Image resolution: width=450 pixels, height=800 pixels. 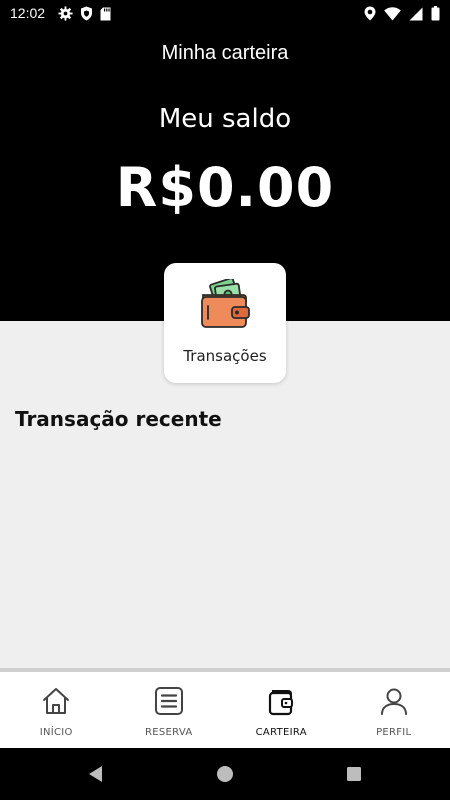 I want to click on home-icon, so click(x=56, y=701).